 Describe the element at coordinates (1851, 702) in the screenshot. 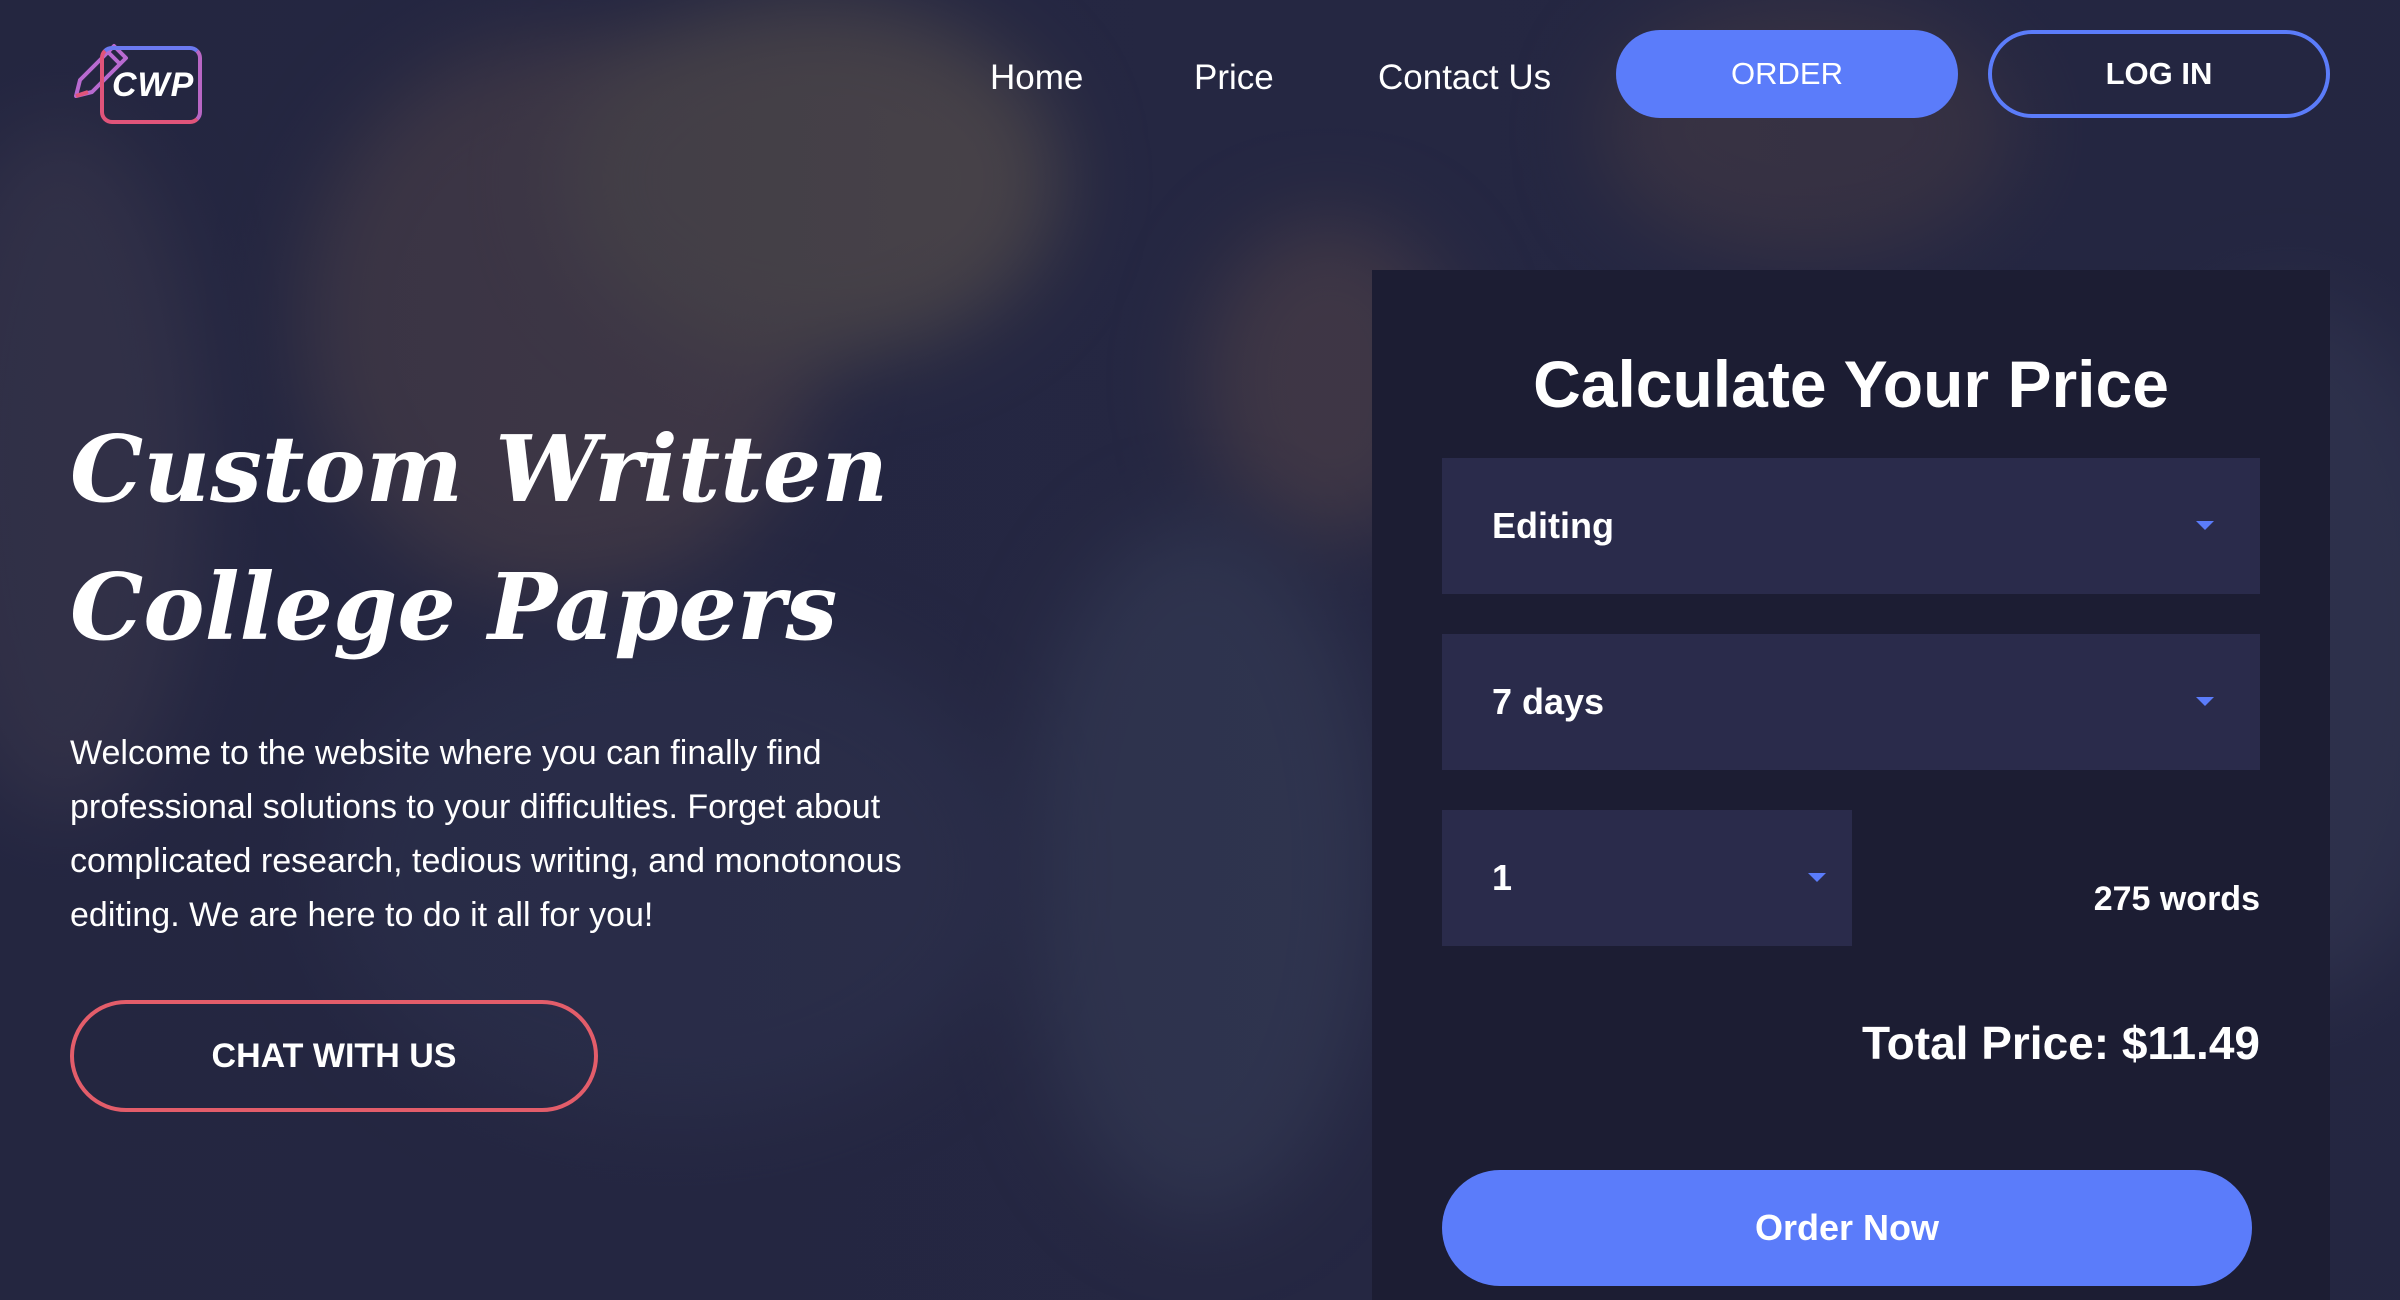

I see `deadline-select: 7 days` at that location.